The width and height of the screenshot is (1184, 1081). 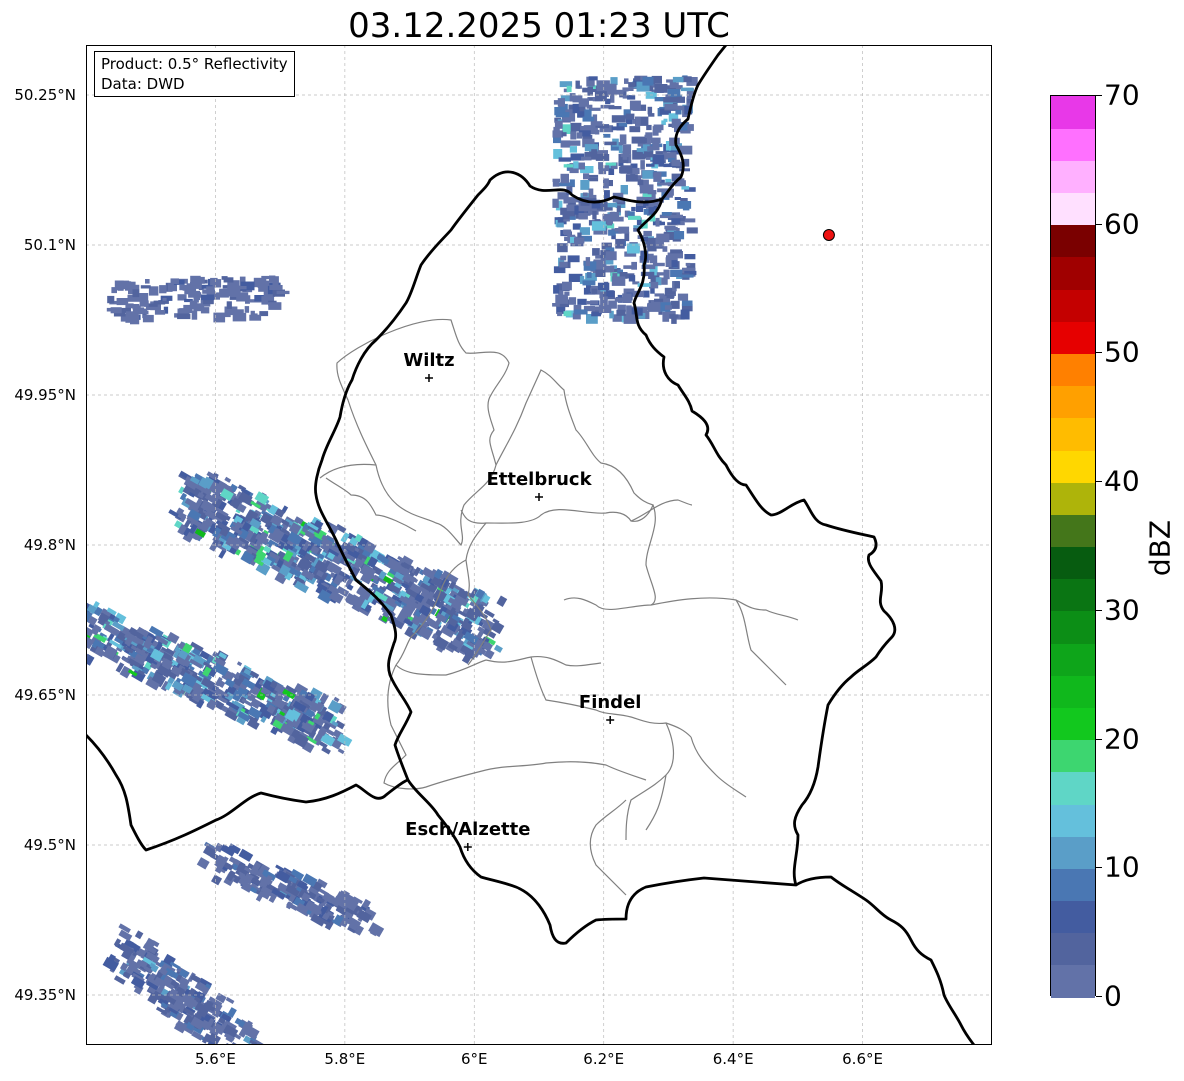 What do you see at coordinates (1122, 224) in the screenshot?
I see `colorbar-tick-label: 60` at bounding box center [1122, 224].